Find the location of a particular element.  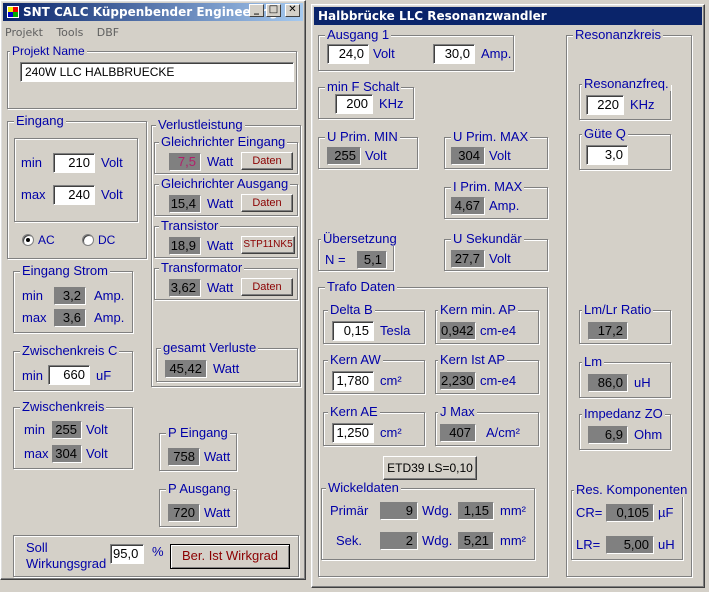

eingang-title: Eingang is located at coordinates (40, 120).